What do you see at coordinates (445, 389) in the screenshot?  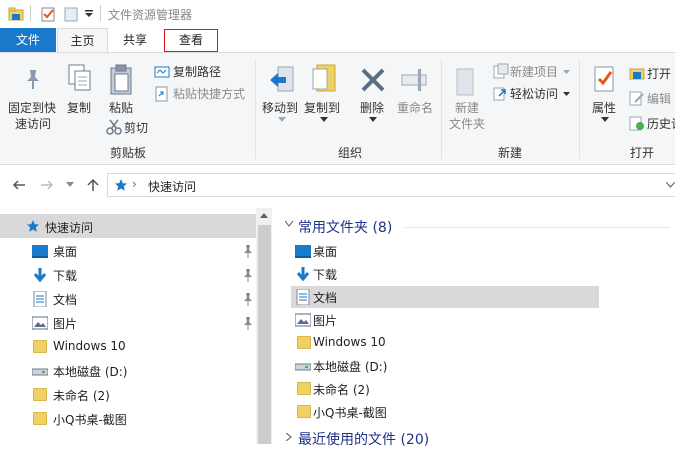 I see `list-item-unnamed-2: 未命名 (2)` at bounding box center [445, 389].